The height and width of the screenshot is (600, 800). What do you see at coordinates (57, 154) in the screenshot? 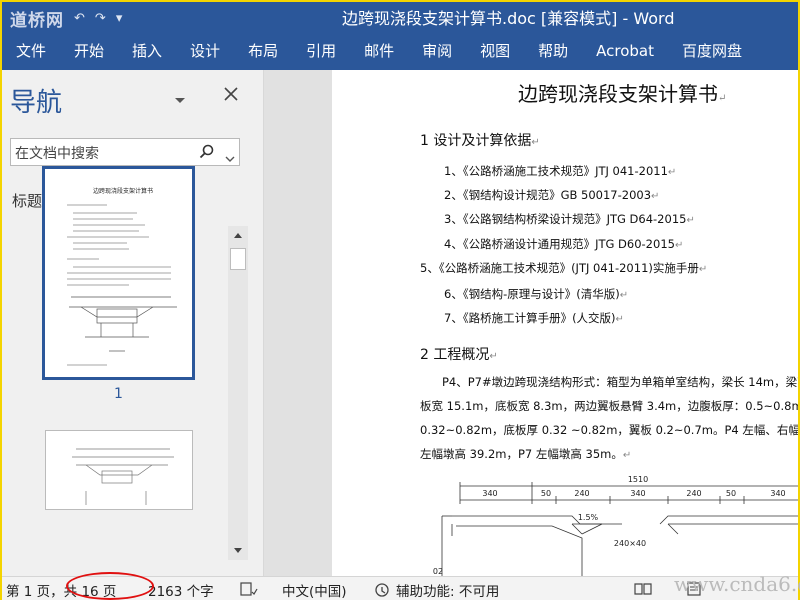
I see `search-placeholder: 在文档中搜索` at bounding box center [57, 154].